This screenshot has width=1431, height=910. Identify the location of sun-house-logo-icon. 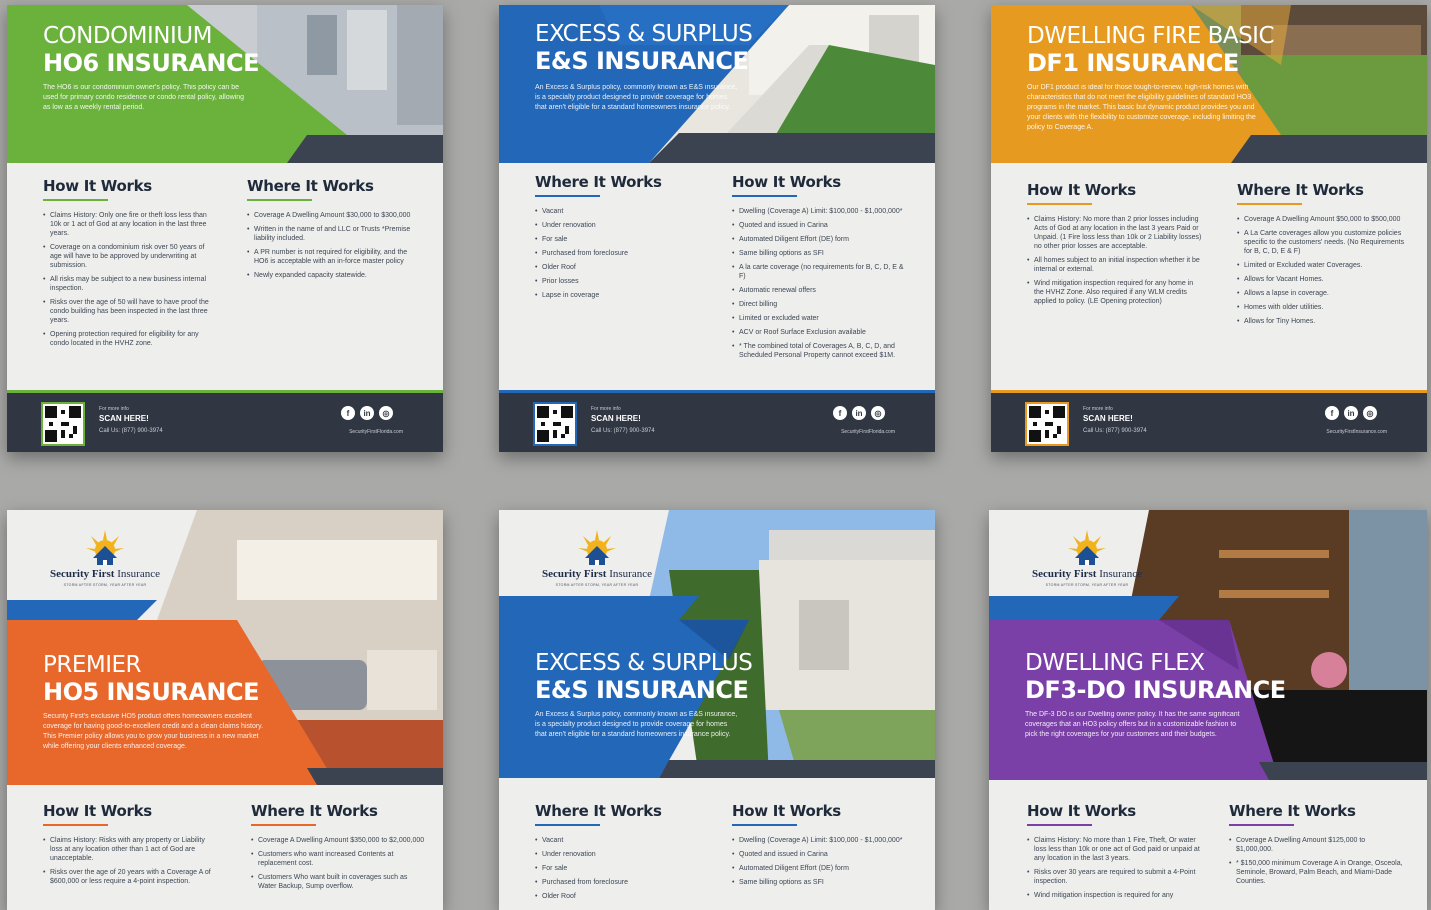
(105, 547).